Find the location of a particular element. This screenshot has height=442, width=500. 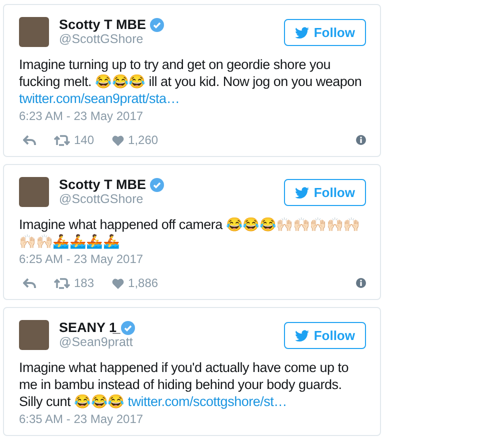

like-count: 1,260 is located at coordinates (143, 140).